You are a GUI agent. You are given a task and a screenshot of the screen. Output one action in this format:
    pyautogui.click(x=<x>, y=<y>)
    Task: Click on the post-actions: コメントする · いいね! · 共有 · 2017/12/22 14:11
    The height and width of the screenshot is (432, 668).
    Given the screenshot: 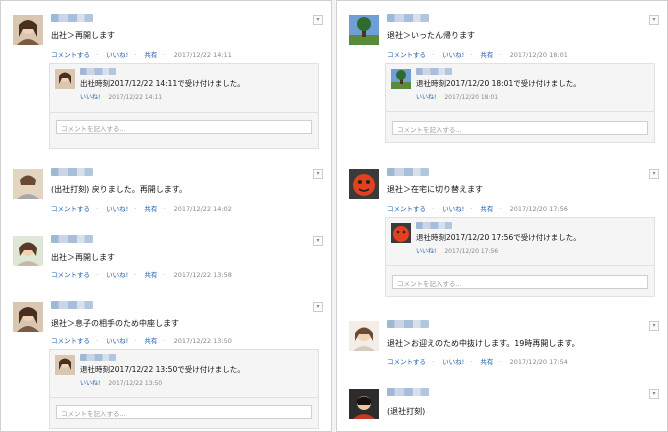 What is the action you would take?
    pyautogui.click(x=141, y=55)
    